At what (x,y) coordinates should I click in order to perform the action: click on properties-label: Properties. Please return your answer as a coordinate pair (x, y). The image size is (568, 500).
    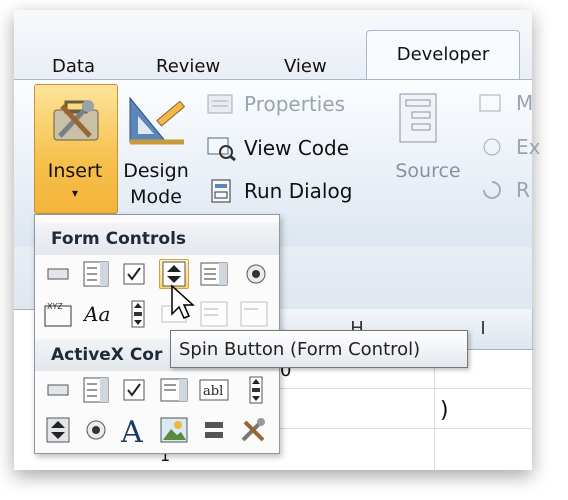
    Looking at the image, I should click on (295, 104).